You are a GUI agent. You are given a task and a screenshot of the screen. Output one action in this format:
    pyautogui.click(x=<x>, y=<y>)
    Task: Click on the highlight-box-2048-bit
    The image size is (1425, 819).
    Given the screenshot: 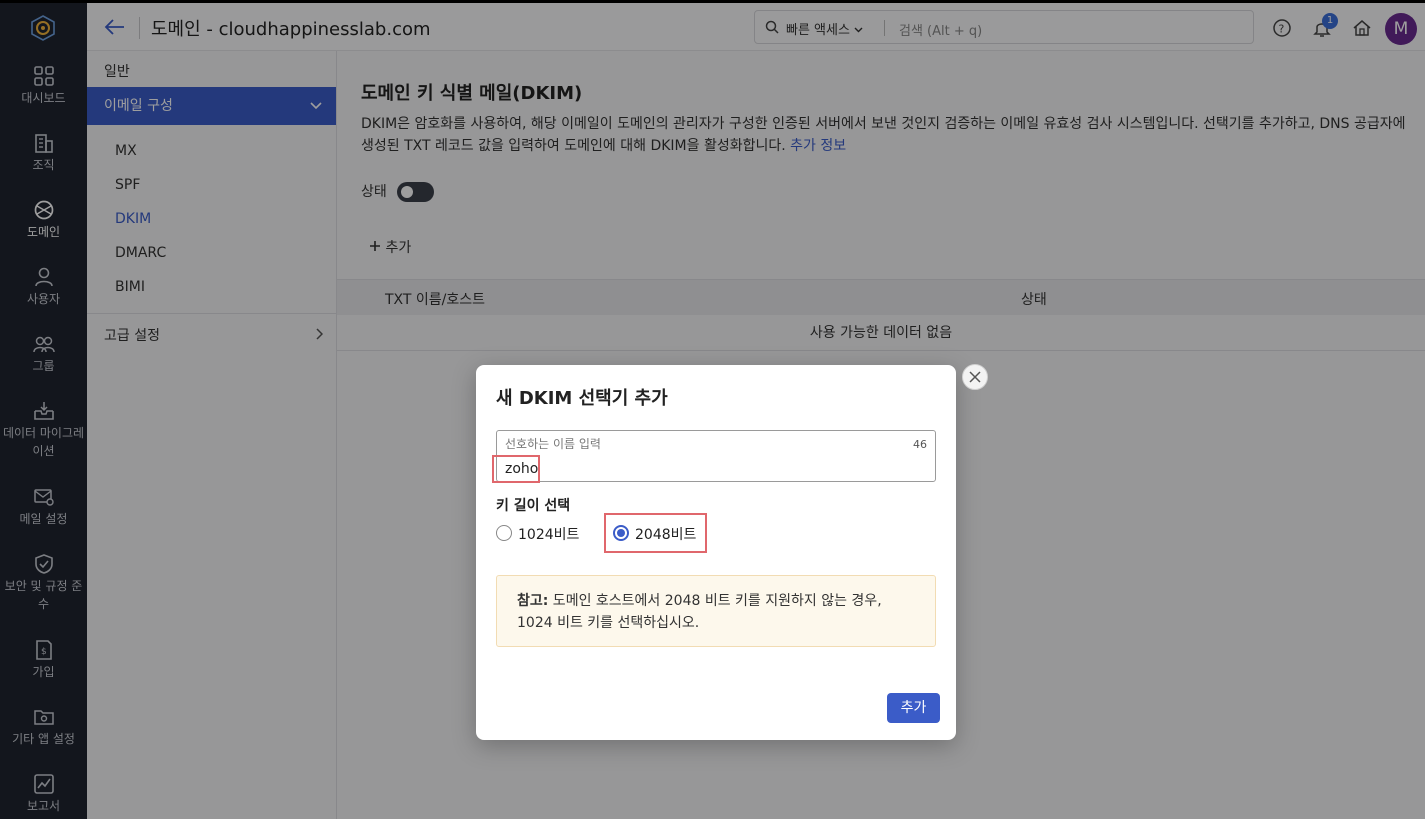 What is the action you would take?
    pyautogui.click(x=655, y=533)
    